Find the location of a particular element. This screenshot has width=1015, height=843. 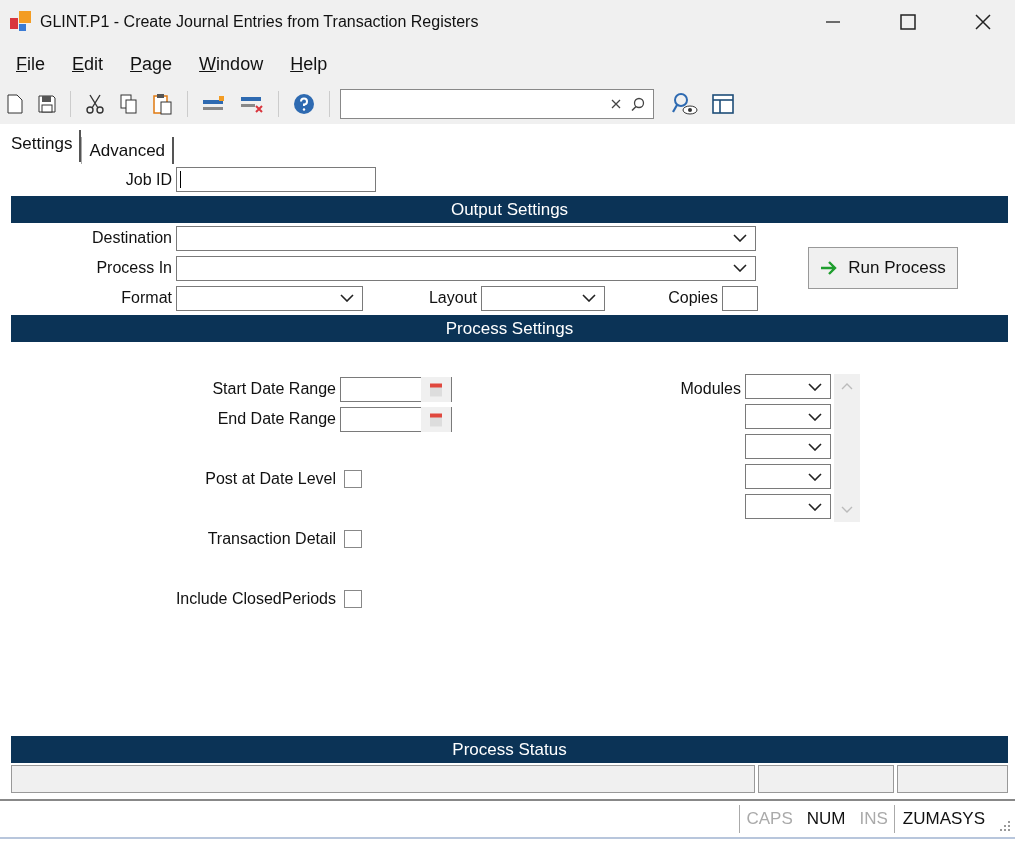

copy-icon is located at coordinates (129, 104).